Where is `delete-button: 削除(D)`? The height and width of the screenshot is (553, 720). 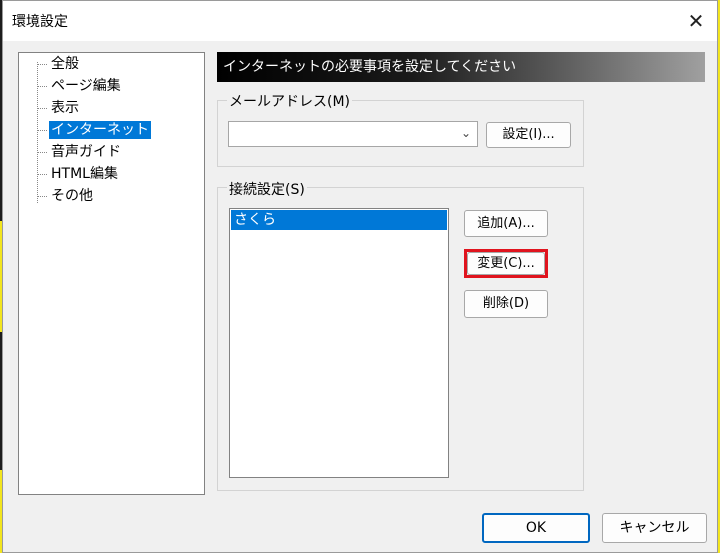
delete-button: 削除(D) is located at coordinates (506, 304).